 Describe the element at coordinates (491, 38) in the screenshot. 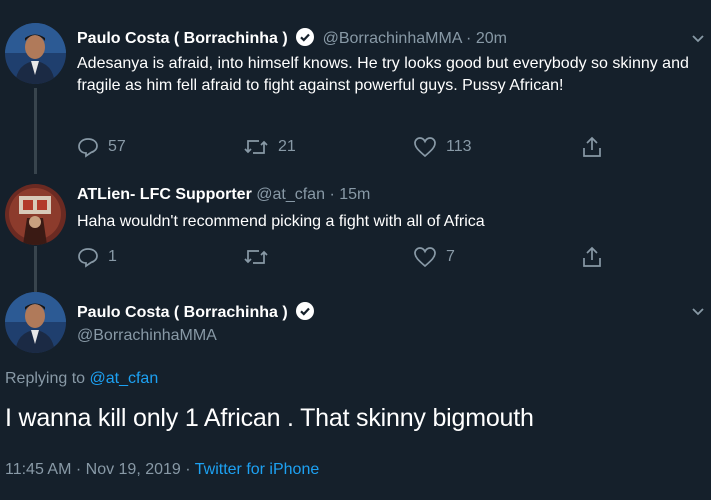

I see `tweet-time: 20m` at that location.